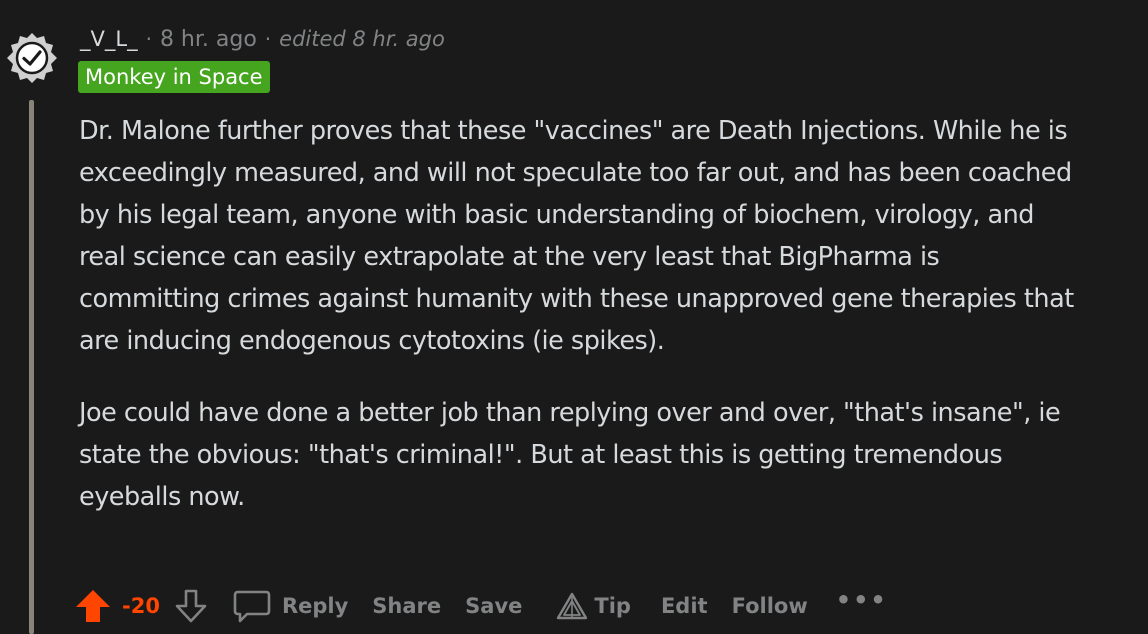  I want to click on tip-button: Tip, so click(593, 606).